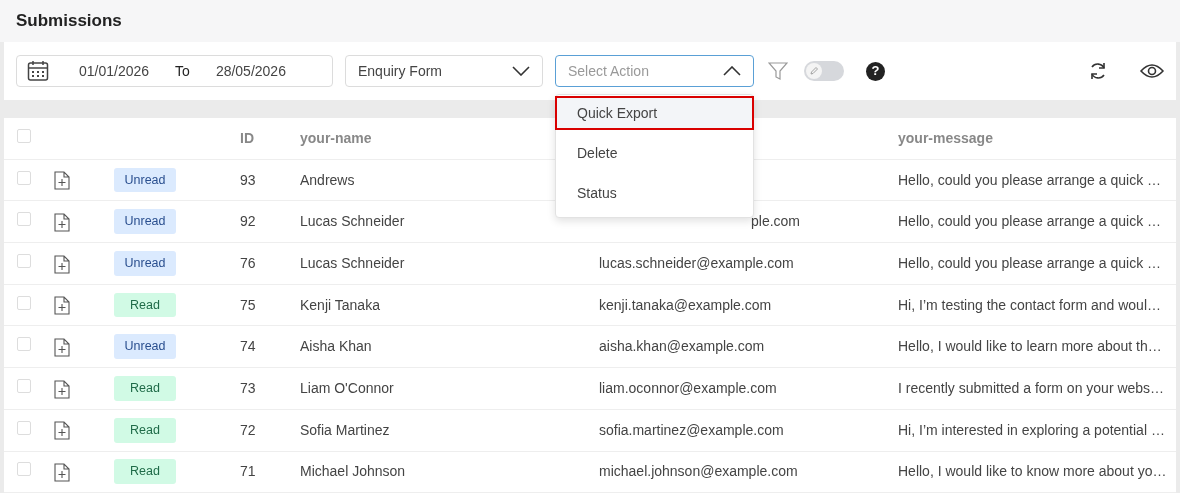 This screenshot has width=1180, height=493. What do you see at coordinates (521, 71) in the screenshot?
I see `chevron-down-icon` at bounding box center [521, 71].